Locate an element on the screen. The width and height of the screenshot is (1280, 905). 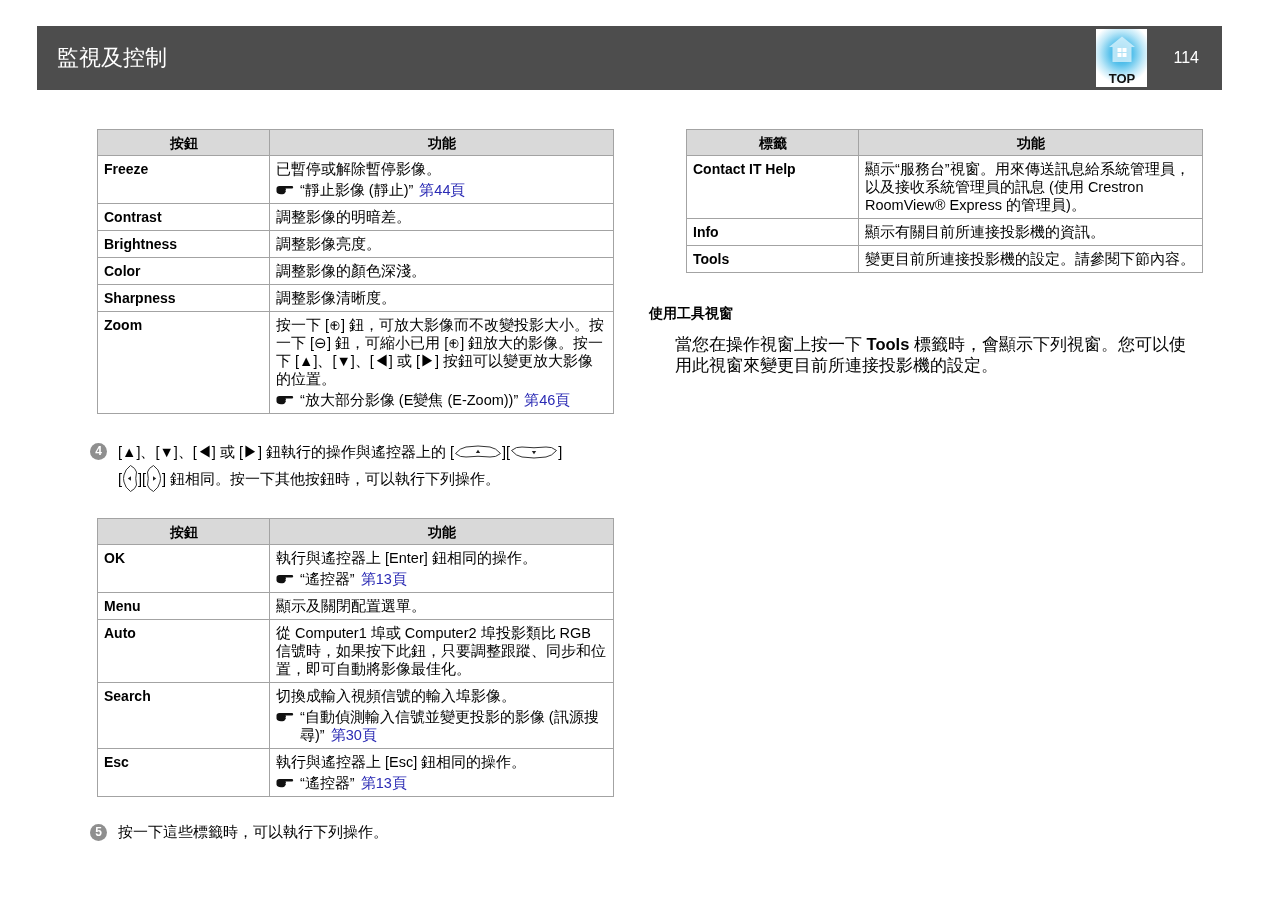
page-title: 監視及控制 is located at coordinates (112, 58).